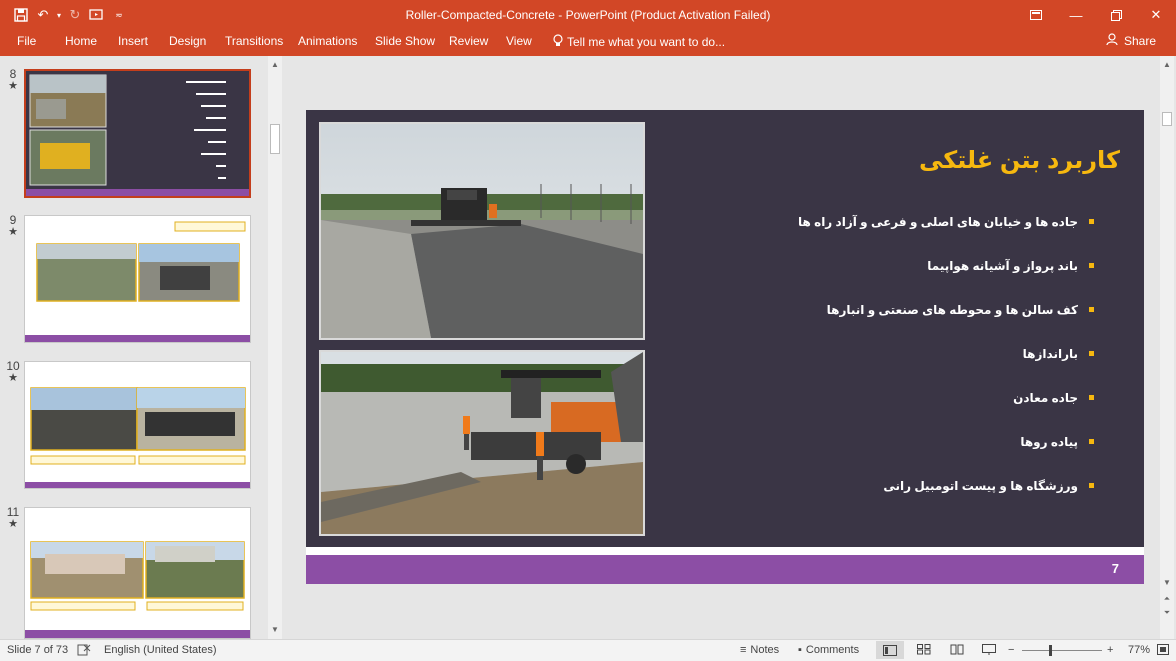  I want to click on ribbon-display-options-icon, so click(1036, 15).